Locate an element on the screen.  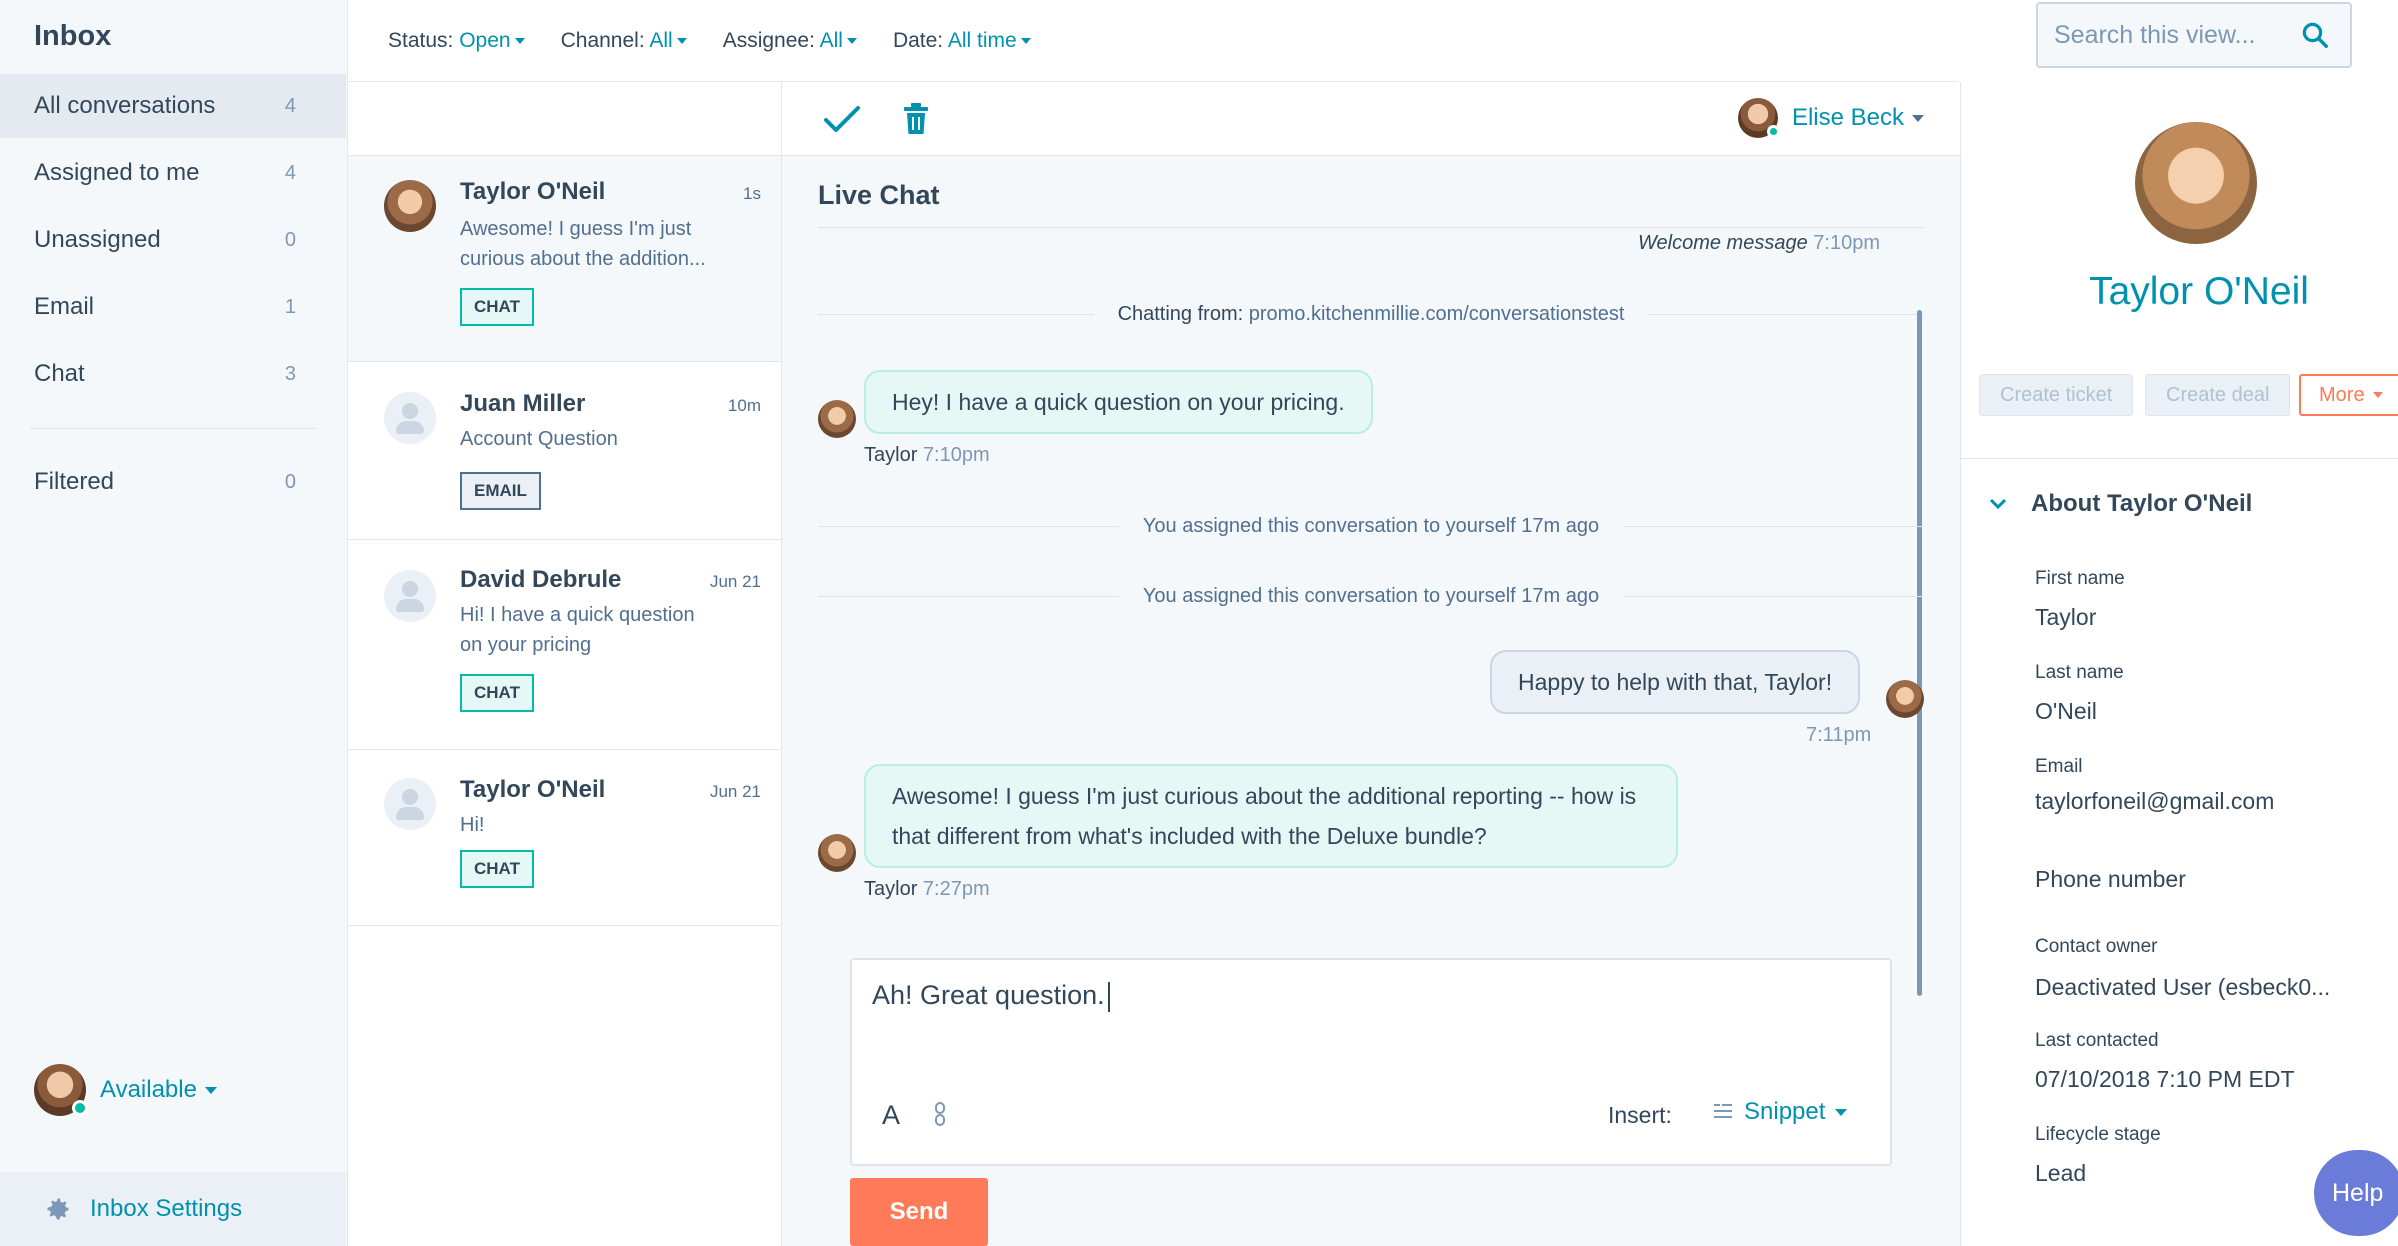
online-status-dot is located at coordinates (80, 1108).